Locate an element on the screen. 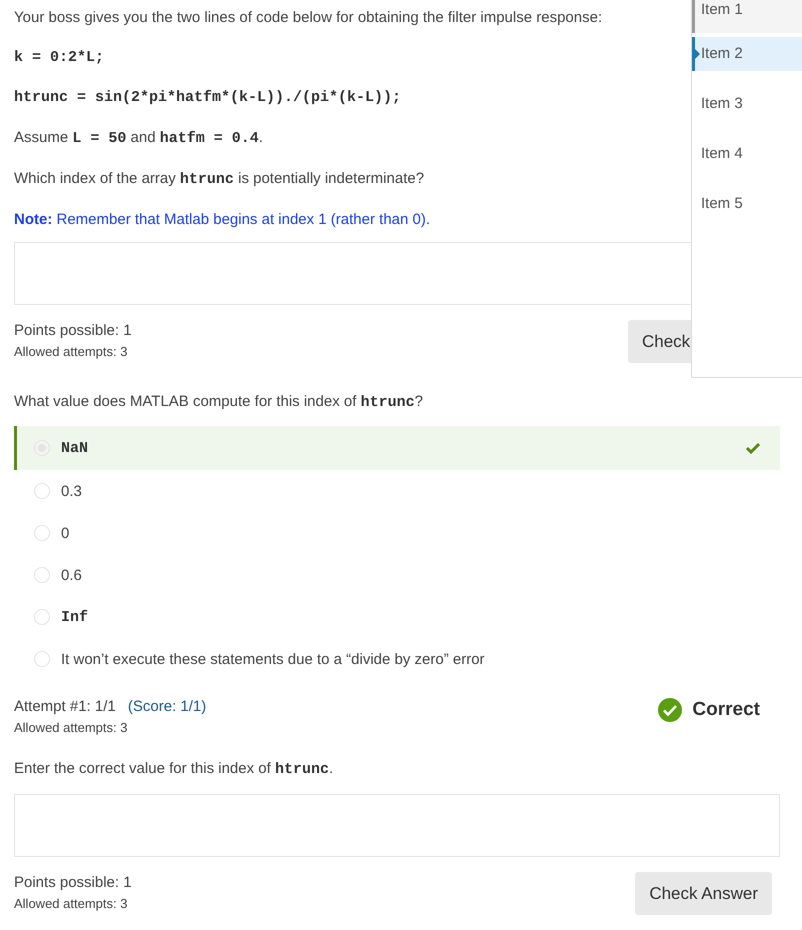 This screenshot has width=802, height=930. score-text: (Score: 1/1) is located at coordinates (167, 706).